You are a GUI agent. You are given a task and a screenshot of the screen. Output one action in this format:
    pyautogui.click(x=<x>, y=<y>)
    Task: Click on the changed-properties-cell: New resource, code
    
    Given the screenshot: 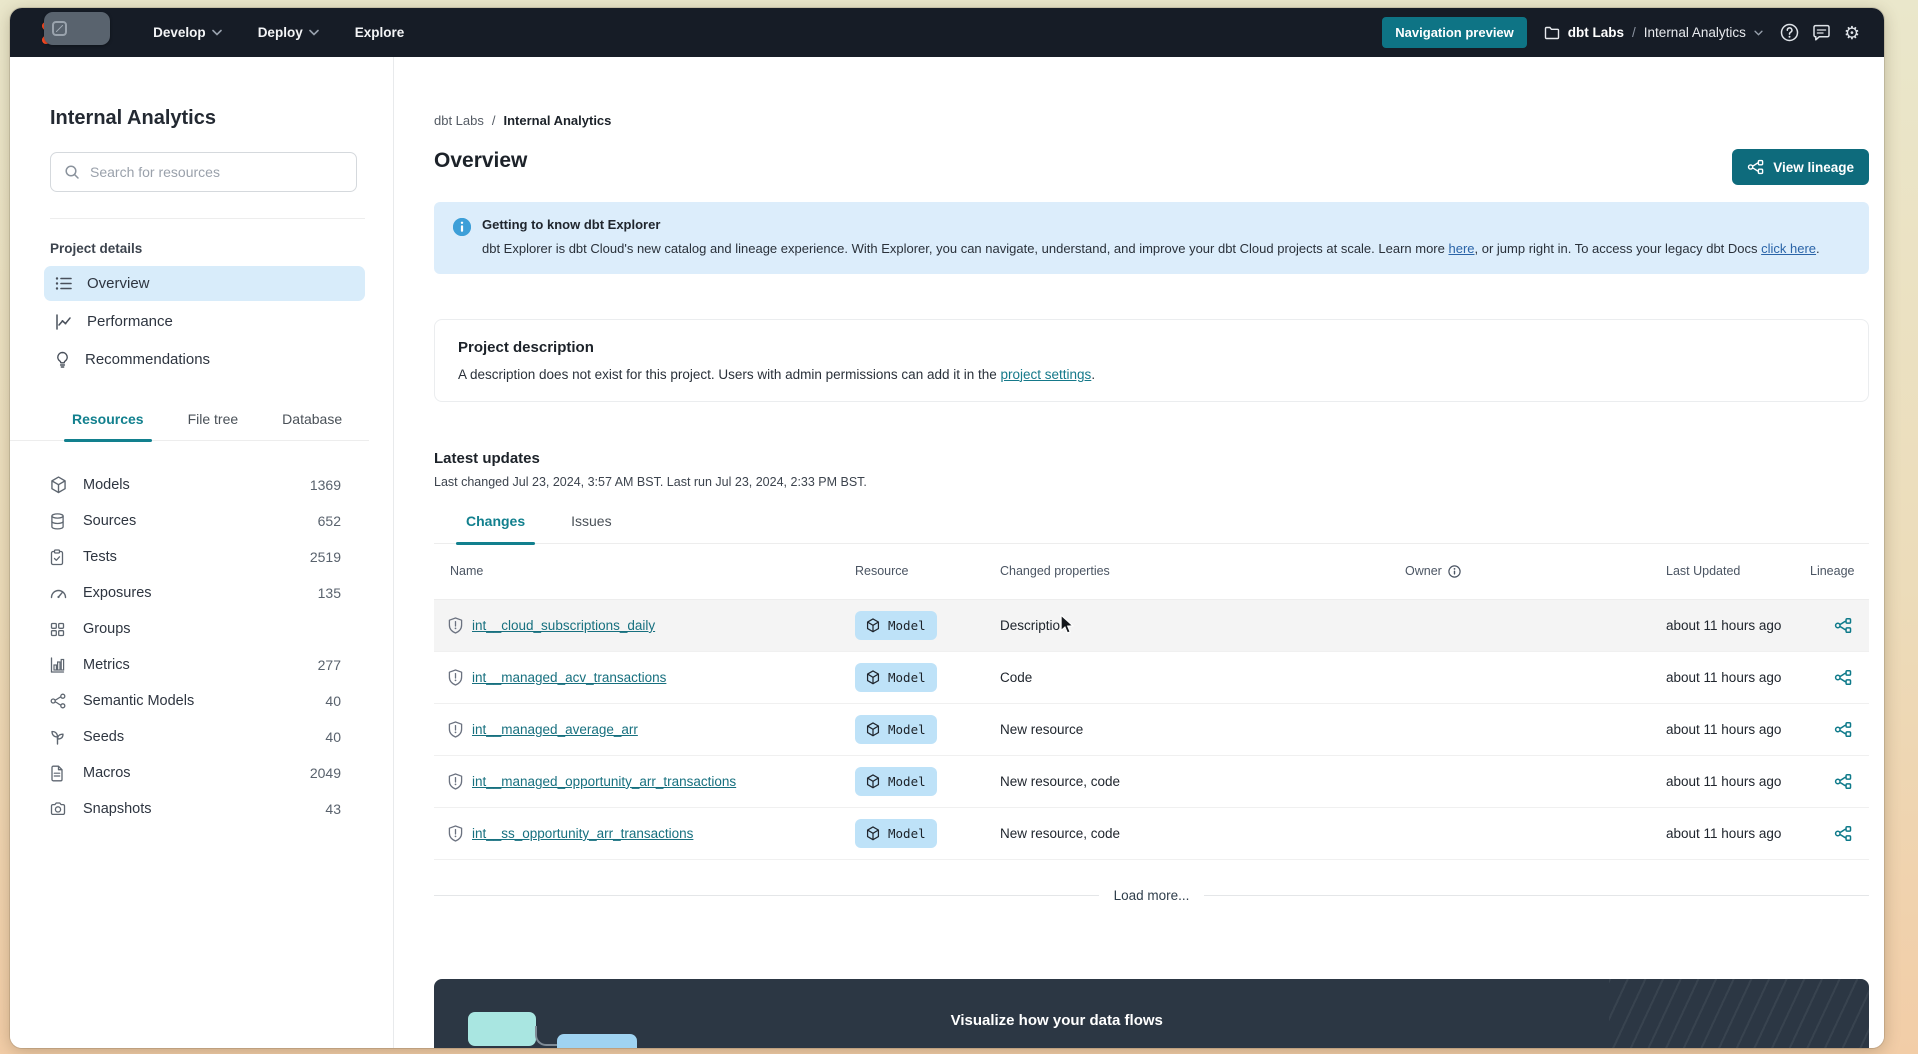 What is the action you would take?
    pyautogui.click(x=1060, y=833)
    